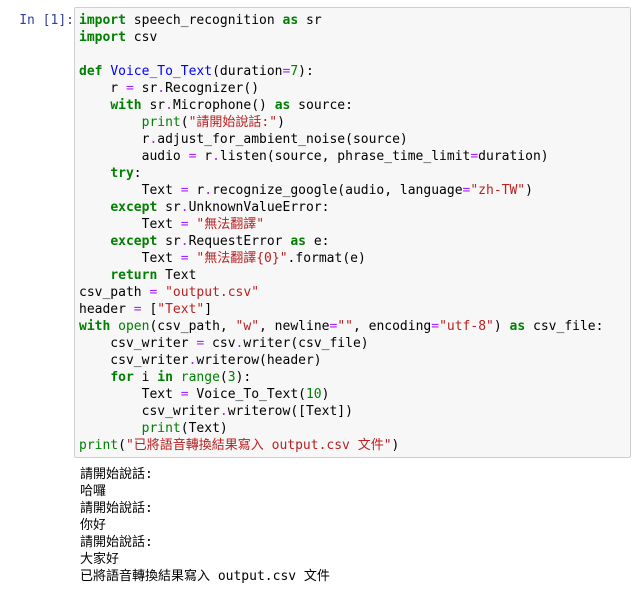 The width and height of the screenshot is (631, 591). Describe the element at coordinates (114, 292) in the screenshot. I see `code-token: csv_path` at that location.